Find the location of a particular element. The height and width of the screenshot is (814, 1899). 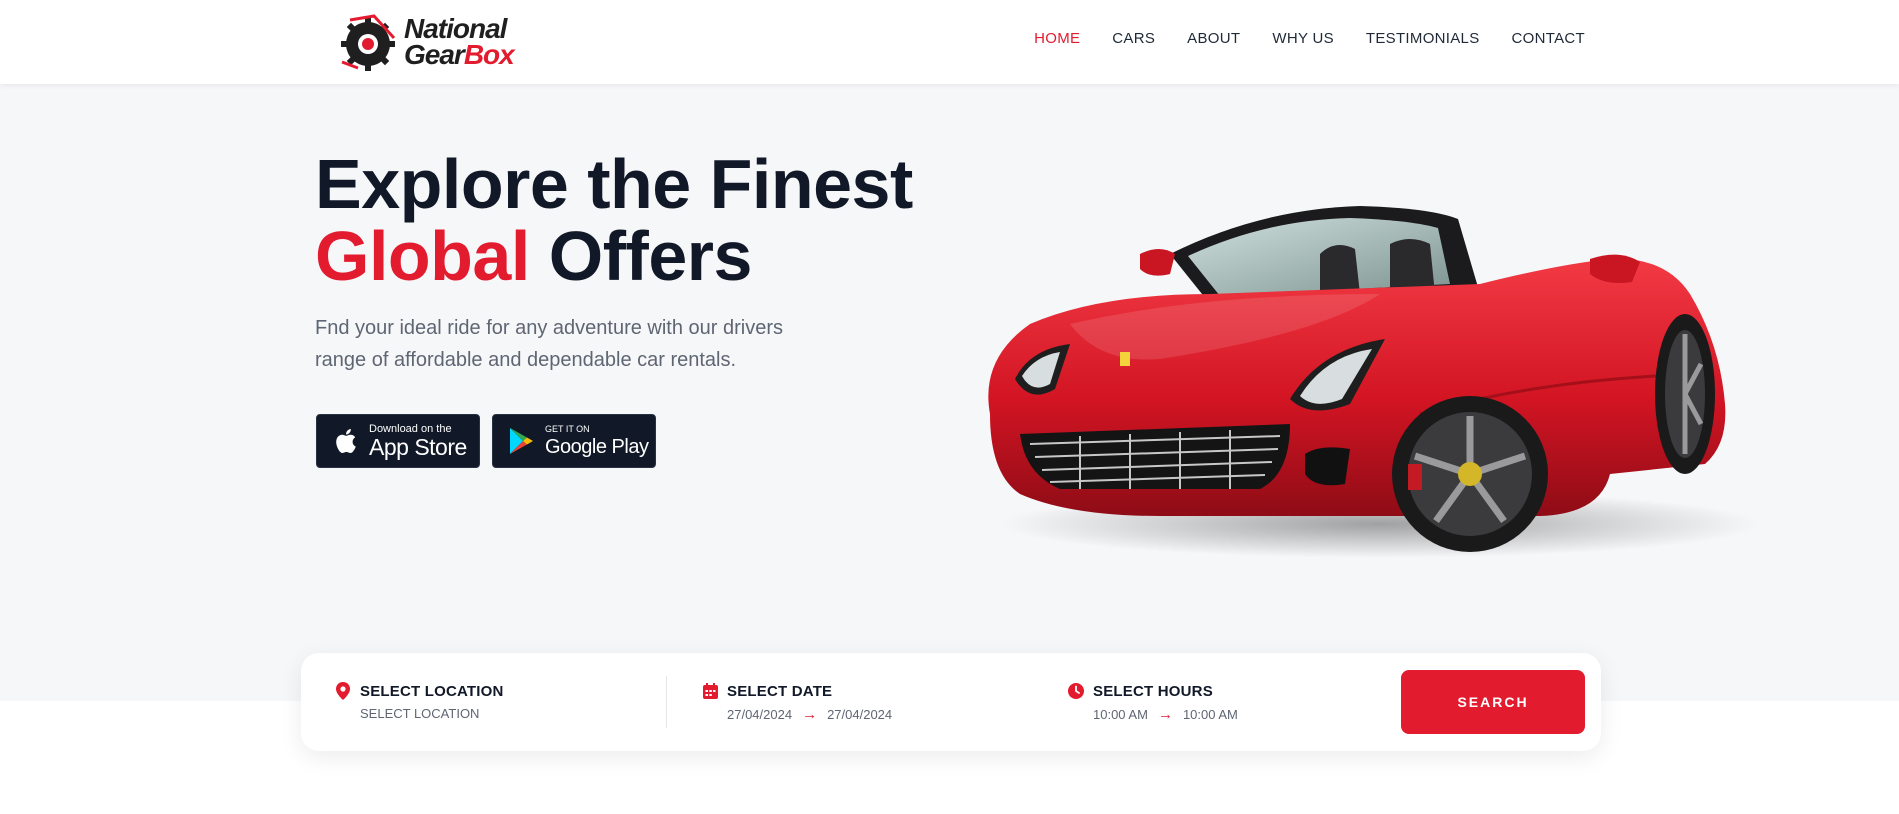

date-to: 27/04/2024 is located at coordinates (860, 714).